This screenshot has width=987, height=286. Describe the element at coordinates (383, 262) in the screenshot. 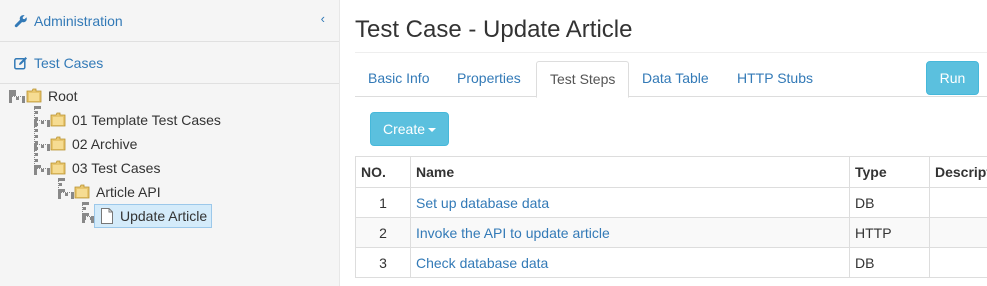

I see `cell-no: 3` at that location.